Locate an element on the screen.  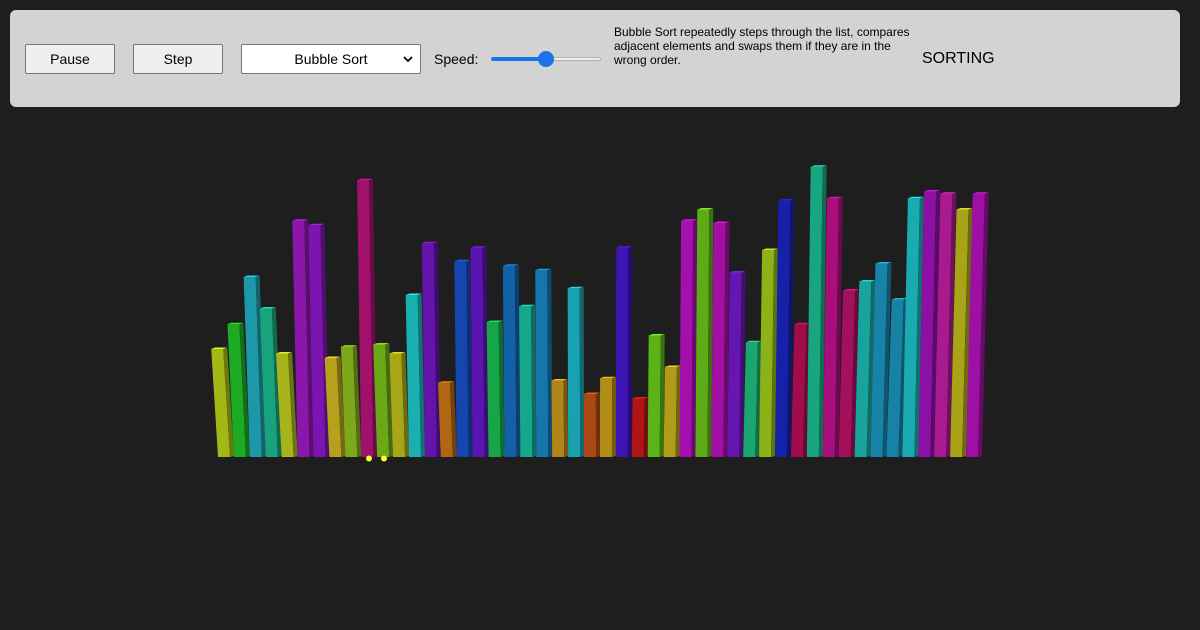
algorithm-select: Bubble Sort is located at coordinates (331, 59).